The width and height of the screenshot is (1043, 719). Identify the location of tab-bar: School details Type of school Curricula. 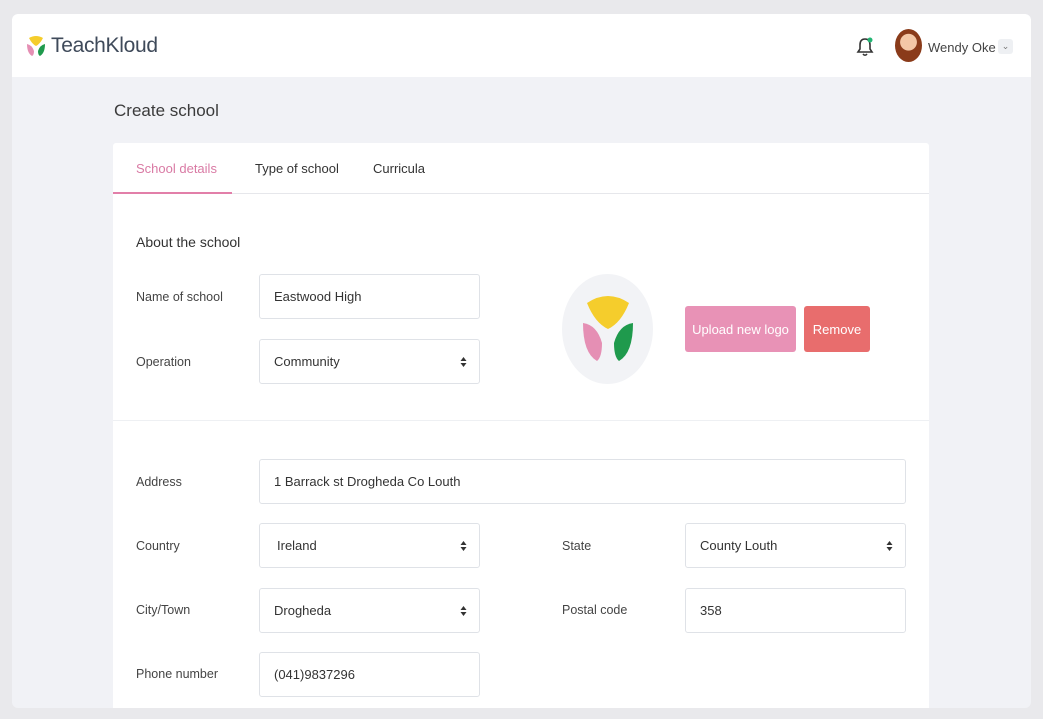
(521, 168).